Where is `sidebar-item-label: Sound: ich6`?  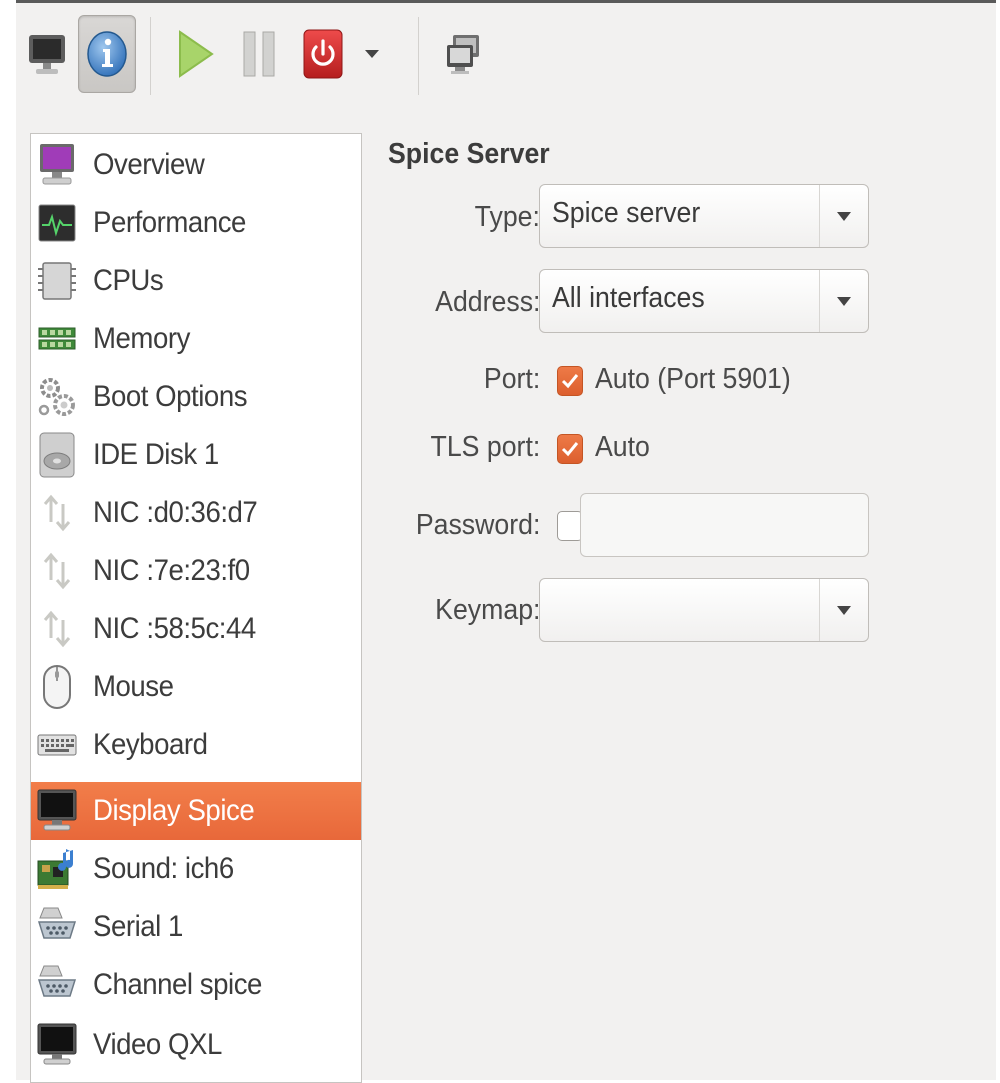 sidebar-item-label: Sound: ich6 is located at coordinates (163, 868).